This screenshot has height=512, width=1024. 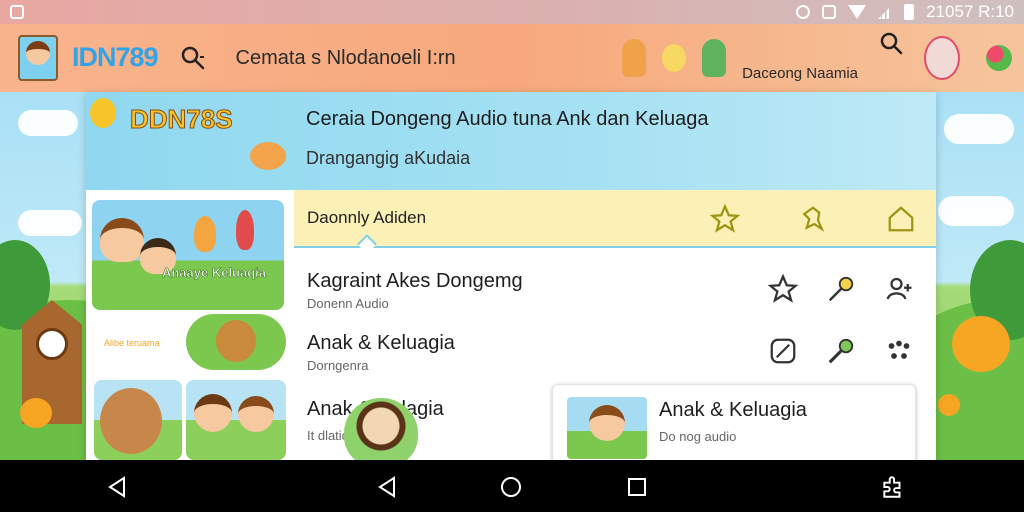 I want to click on character-bulb, so click(x=674, y=58).